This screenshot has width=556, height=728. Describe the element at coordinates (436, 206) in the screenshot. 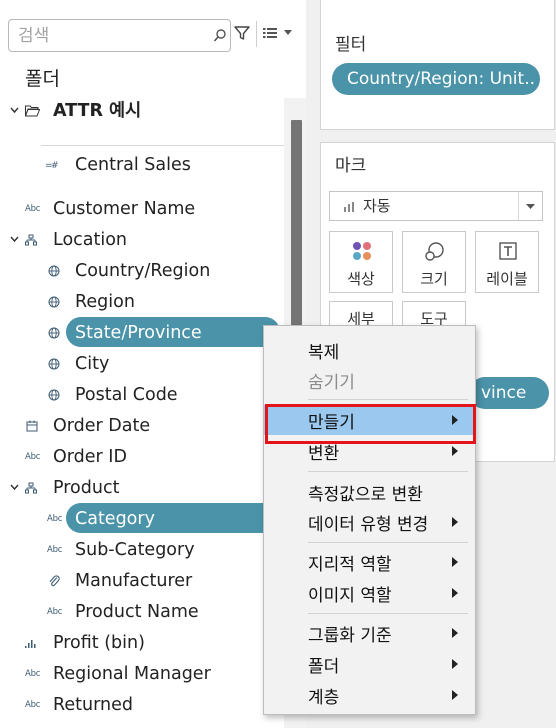

I see `mark-type-dropdown: 자동` at that location.